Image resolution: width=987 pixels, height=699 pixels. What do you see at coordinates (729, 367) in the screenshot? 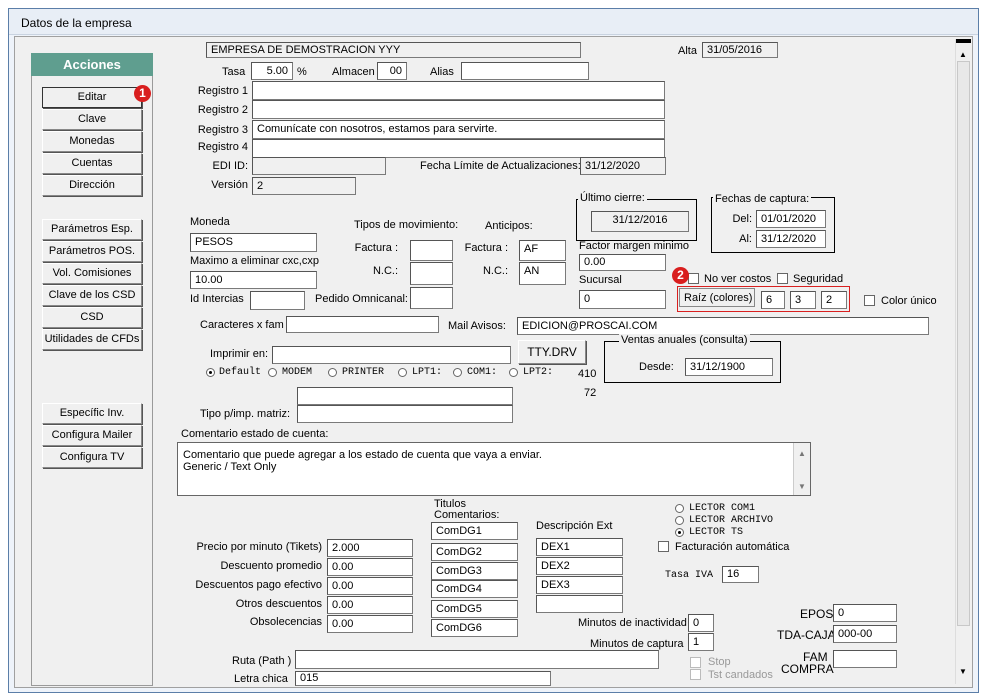
I see `desde-field: 31/12/1900` at bounding box center [729, 367].